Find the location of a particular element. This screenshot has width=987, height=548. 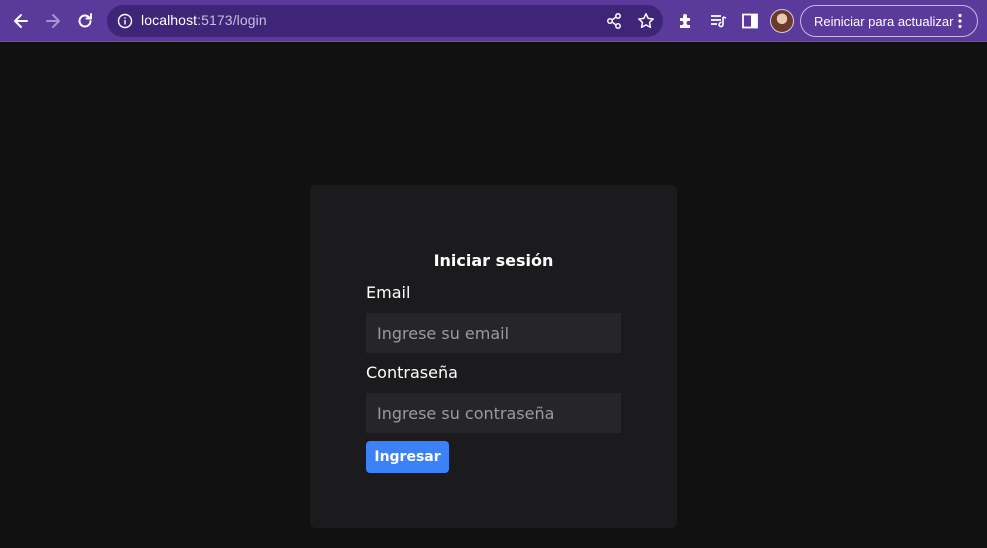

email-label: Email is located at coordinates (388, 292).